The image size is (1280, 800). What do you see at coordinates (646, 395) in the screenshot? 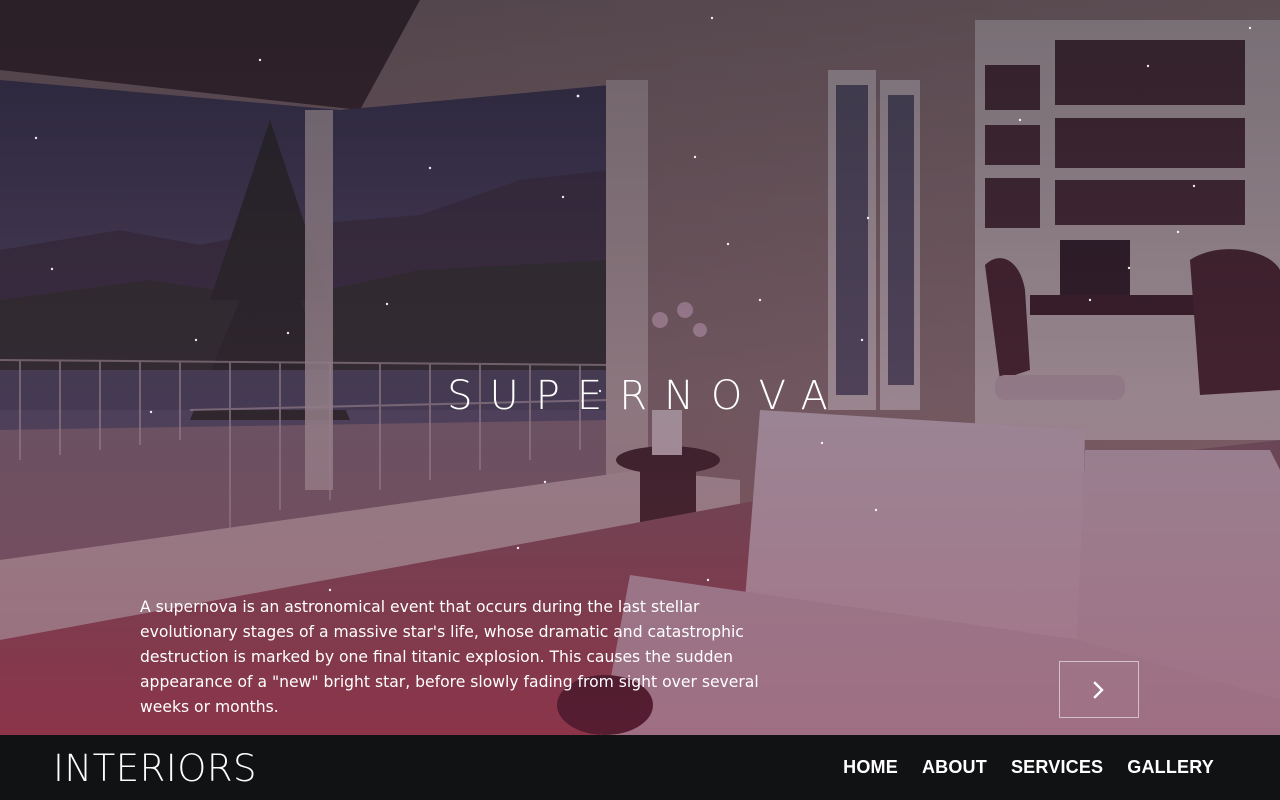
I see `hero-title: SUPERNOVA` at bounding box center [646, 395].